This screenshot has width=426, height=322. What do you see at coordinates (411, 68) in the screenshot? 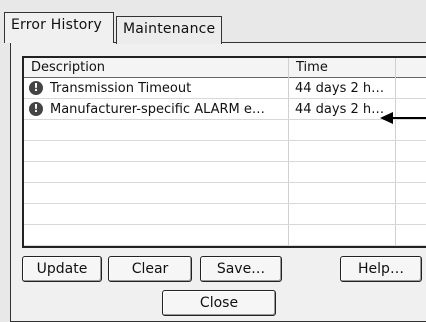
I see `column-header-extra` at bounding box center [411, 68].